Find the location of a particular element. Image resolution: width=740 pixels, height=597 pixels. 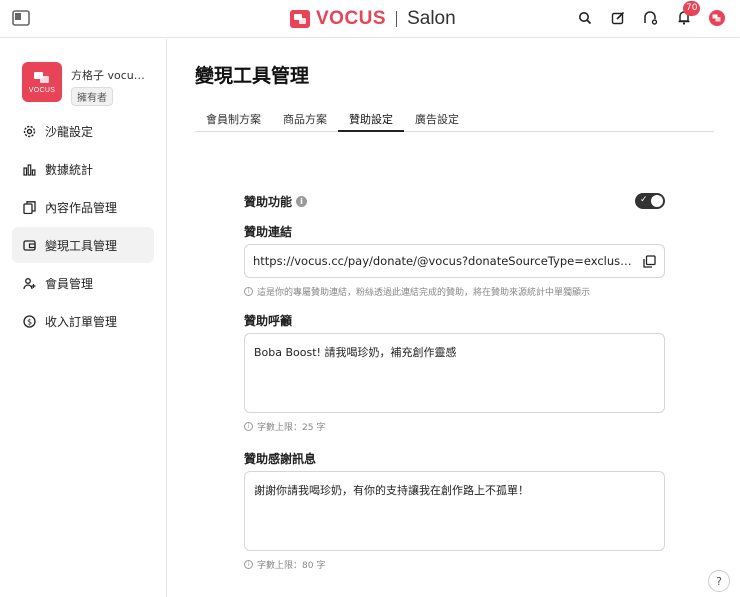

hint-text: 字數上限：80 字 is located at coordinates (291, 566).